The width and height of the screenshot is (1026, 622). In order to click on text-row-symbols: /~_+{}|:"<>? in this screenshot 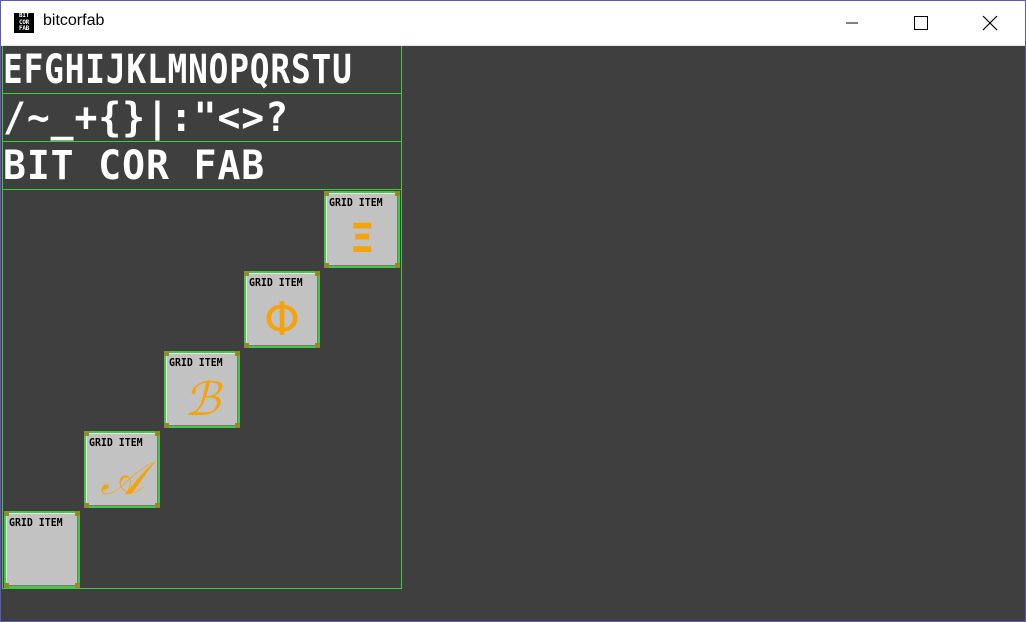, I will do `click(202, 118)`.